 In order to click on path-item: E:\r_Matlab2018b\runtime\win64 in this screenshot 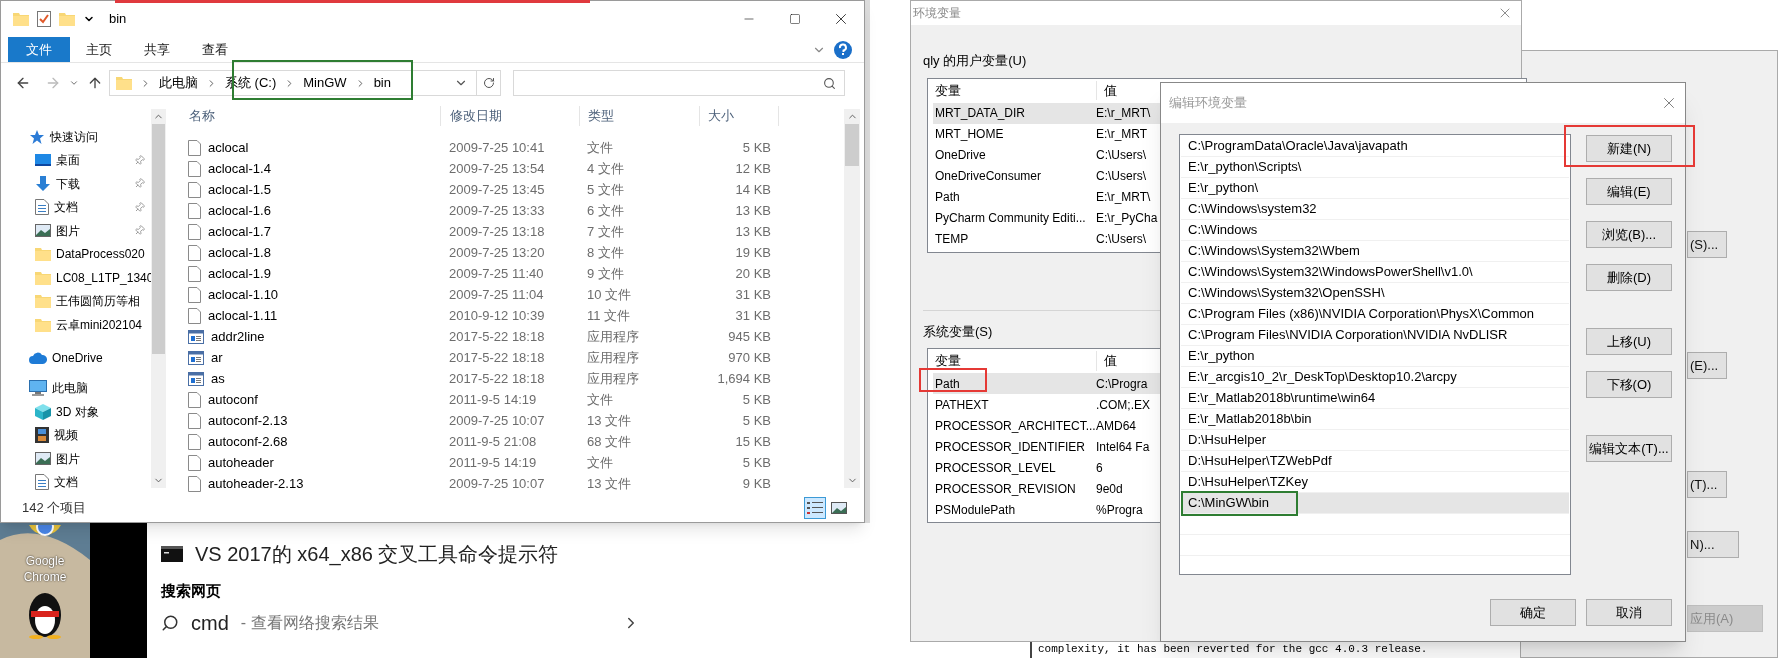, I will do `click(1375, 398)`.